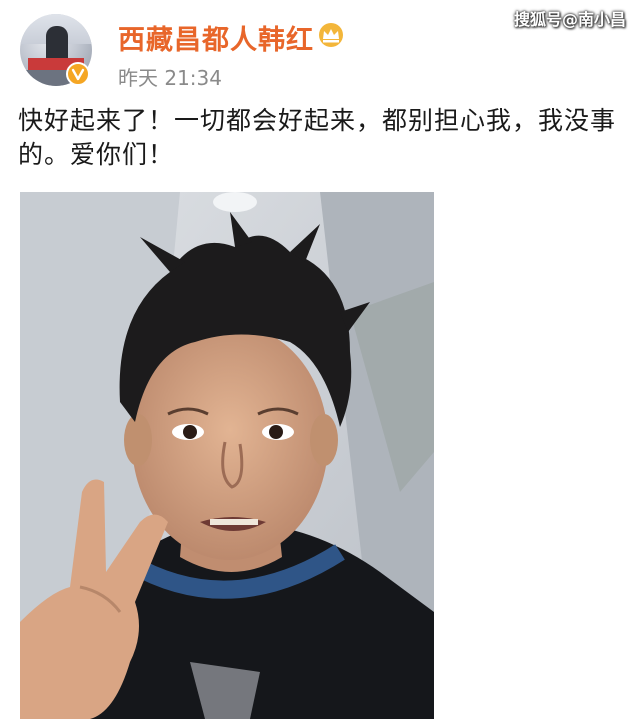 Image resolution: width=640 pixels, height=719 pixels. Describe the element at coordinates (317, 137) in the screenshot. I see `post-text: 快好起来了！一切都会好起来，都别担心我，我没事的。爱你们！` at that location.